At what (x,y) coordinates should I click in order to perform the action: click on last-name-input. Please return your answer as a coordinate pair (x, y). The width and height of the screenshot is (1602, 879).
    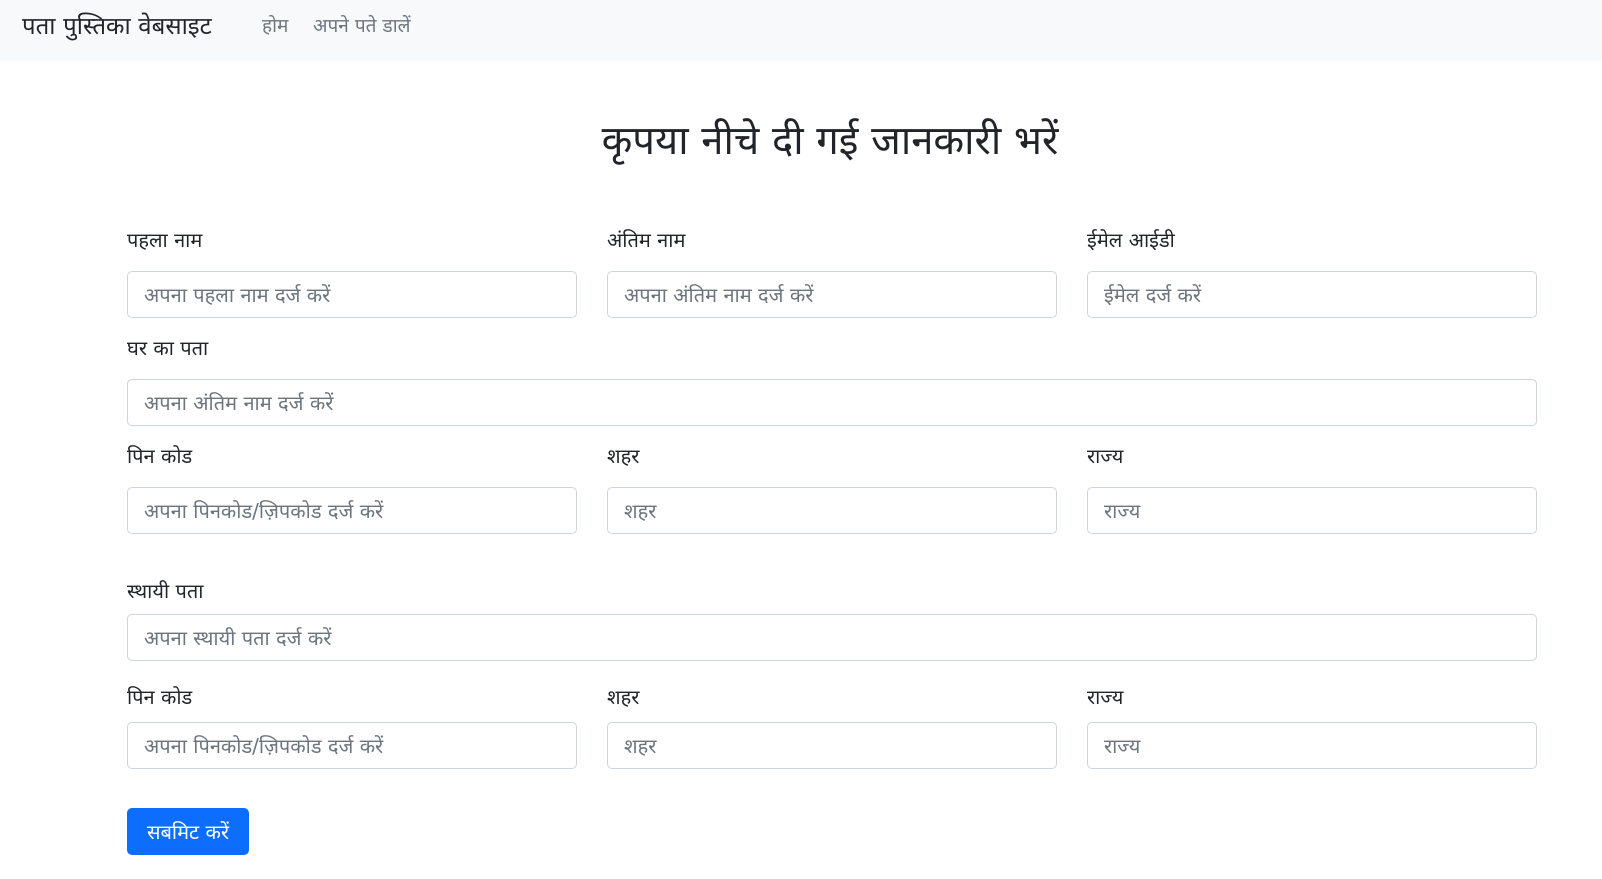
    Looking at the image, I should click on (832, 294).